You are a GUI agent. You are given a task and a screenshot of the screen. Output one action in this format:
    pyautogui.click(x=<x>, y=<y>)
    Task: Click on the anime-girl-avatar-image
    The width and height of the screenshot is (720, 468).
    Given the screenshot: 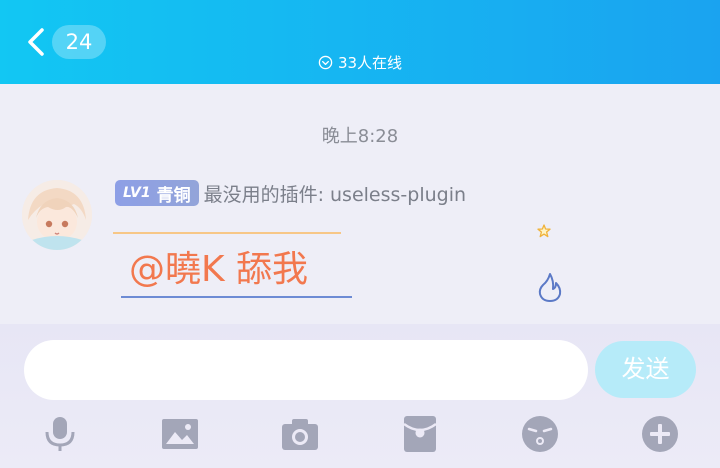 What is the action you would take?
    pyautogui.click(x=57, y=215)
    